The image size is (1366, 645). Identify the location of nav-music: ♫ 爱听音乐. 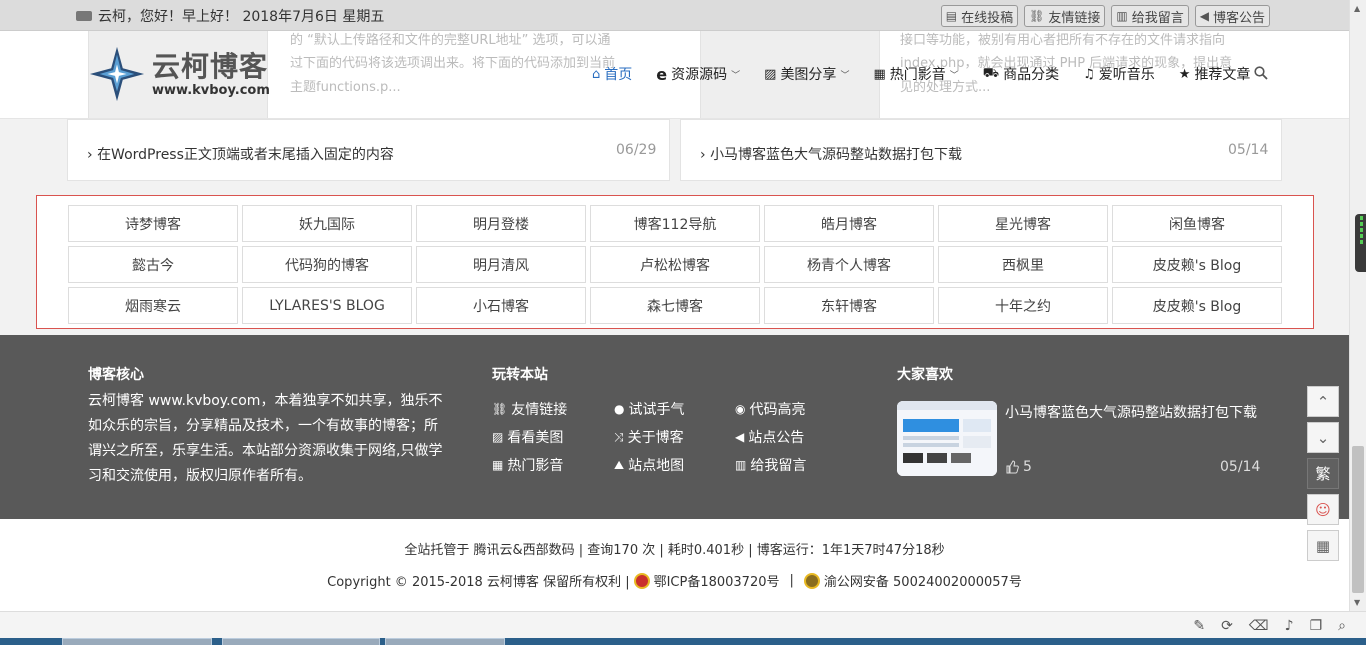
(1119, 74).